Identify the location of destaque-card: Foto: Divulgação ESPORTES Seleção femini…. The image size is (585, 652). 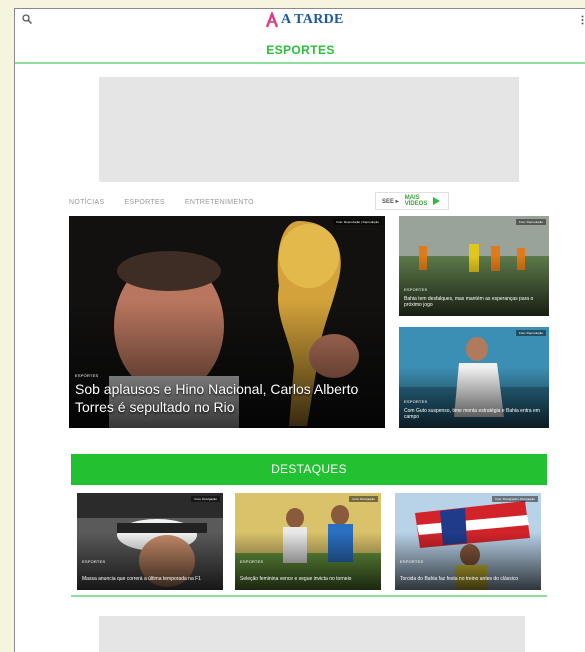
(308, 541).